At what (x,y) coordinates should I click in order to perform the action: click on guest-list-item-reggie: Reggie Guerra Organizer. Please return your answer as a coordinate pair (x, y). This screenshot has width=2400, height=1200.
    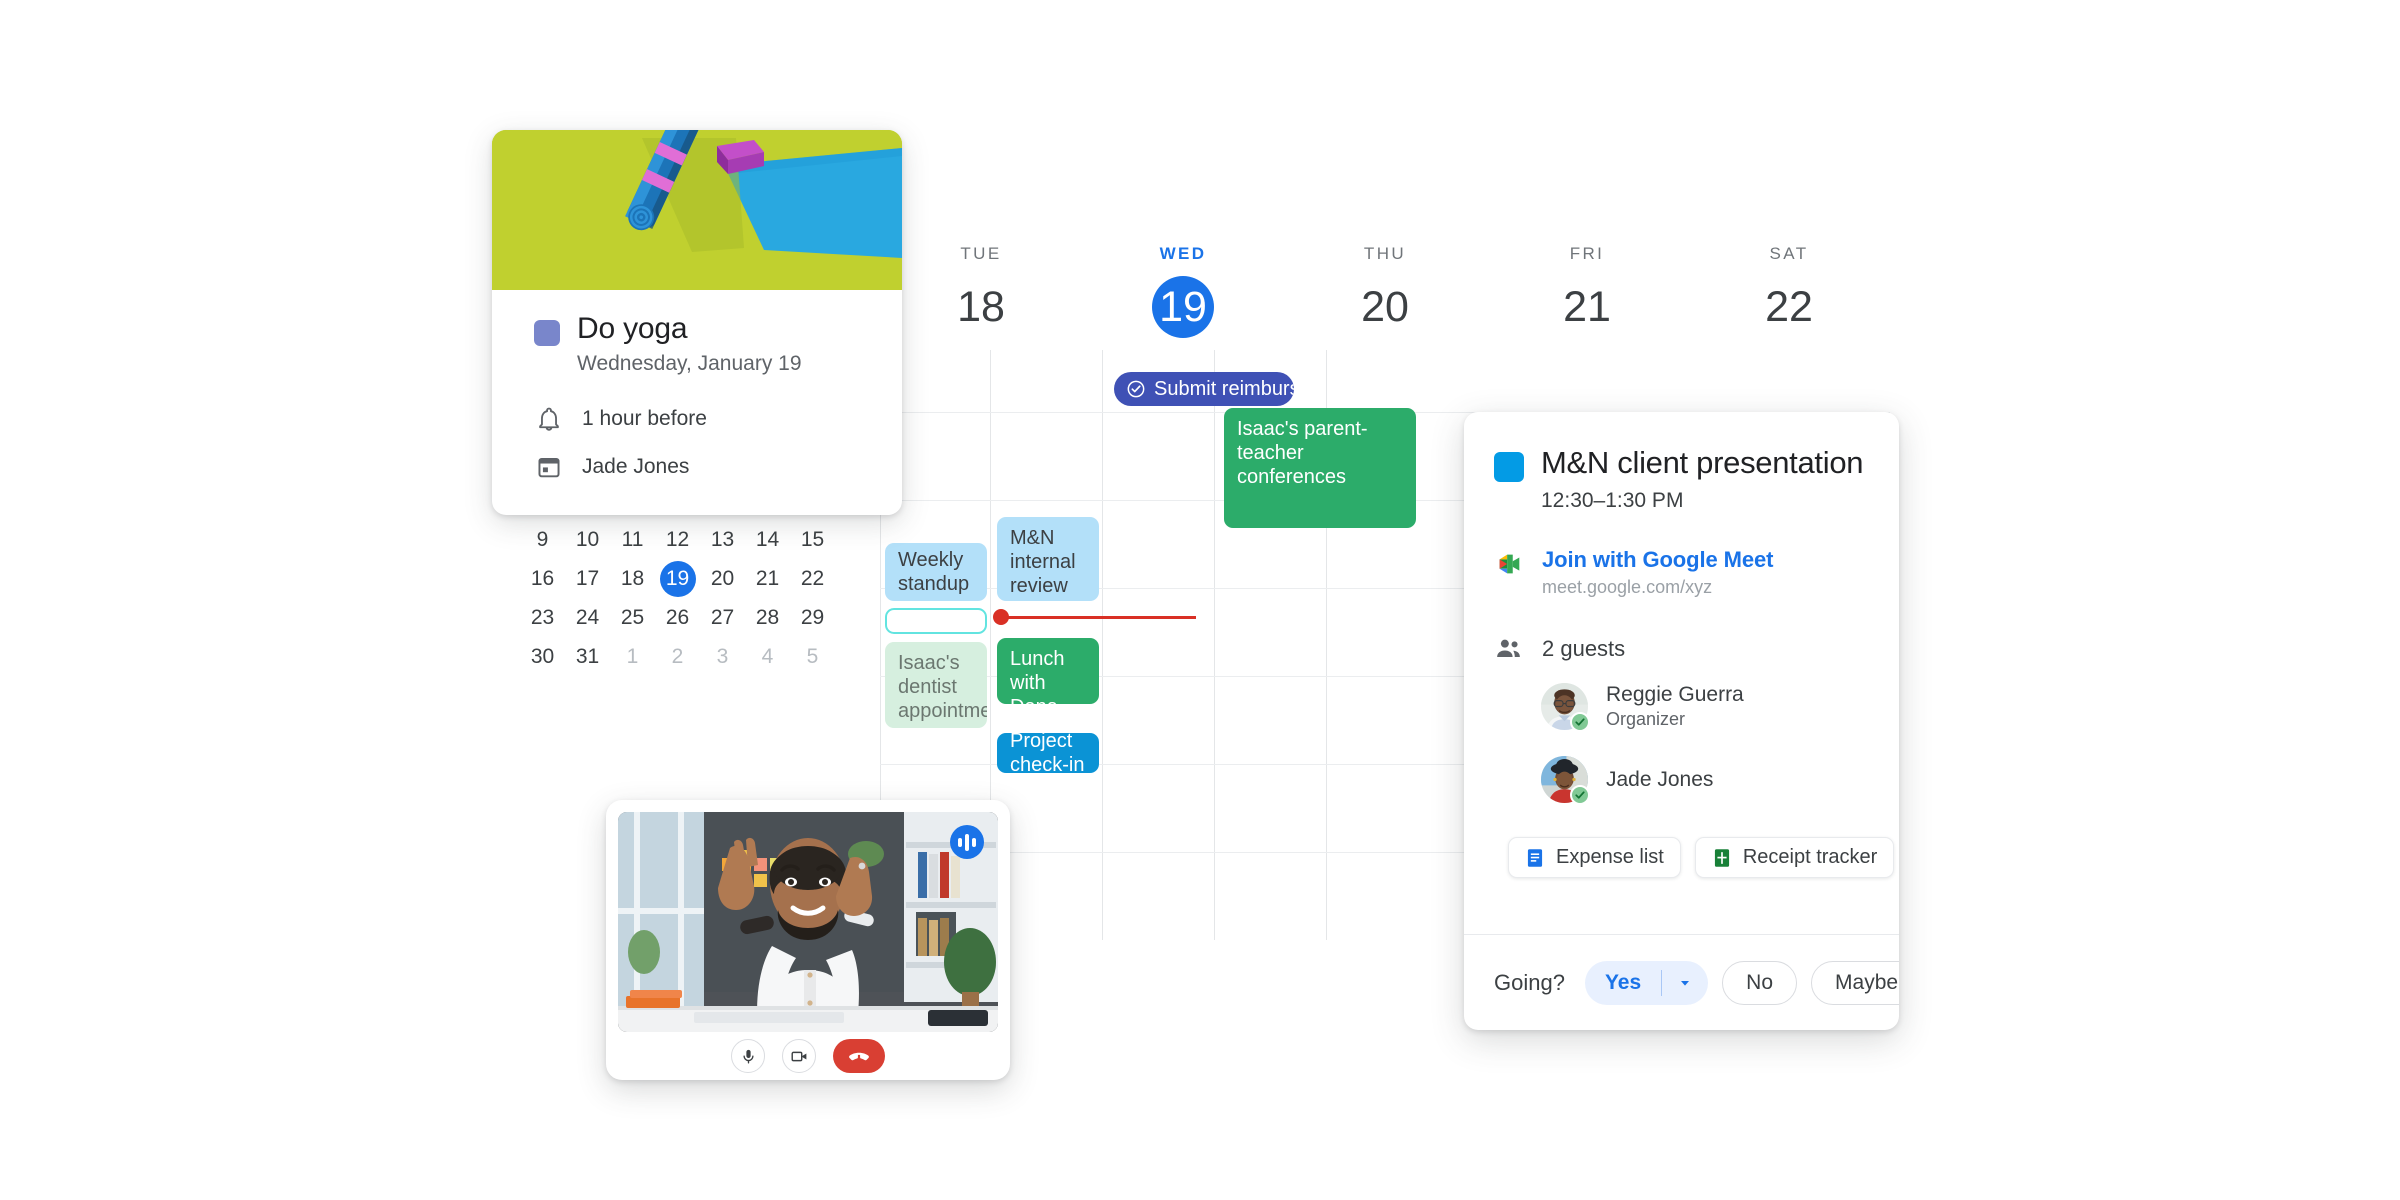
    Looking at the image, I should click on (1705, 707).